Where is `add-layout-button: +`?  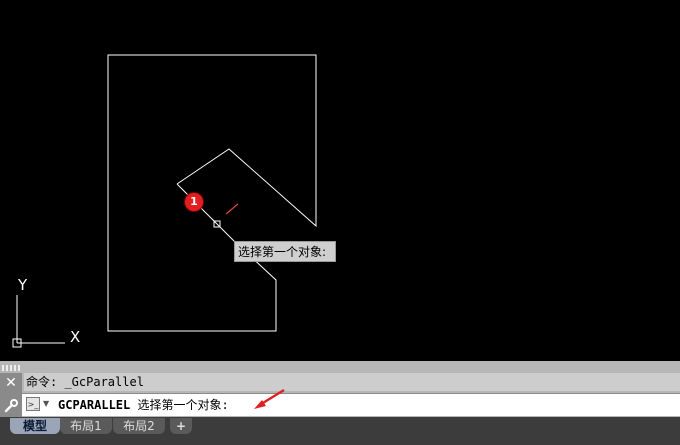
add-layout-button: + is located at coordinates (181, 426).